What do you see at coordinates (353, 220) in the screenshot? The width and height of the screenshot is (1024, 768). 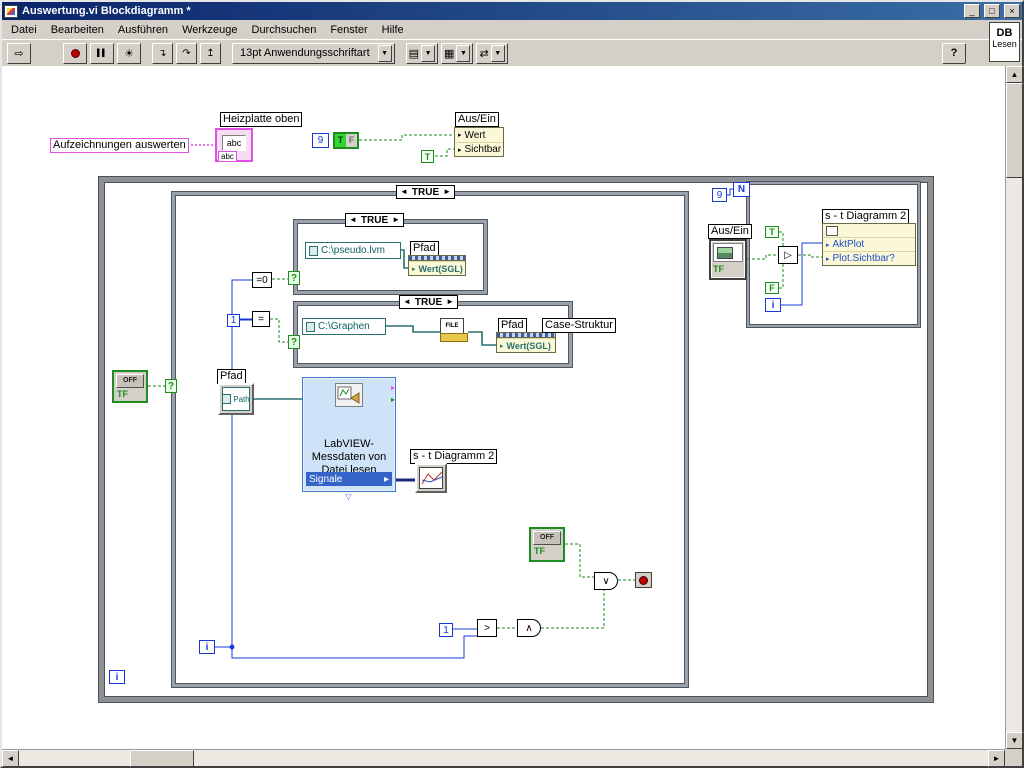 I see `case-prev-arrow-icon: ◄` at bounding box center [353, 220].